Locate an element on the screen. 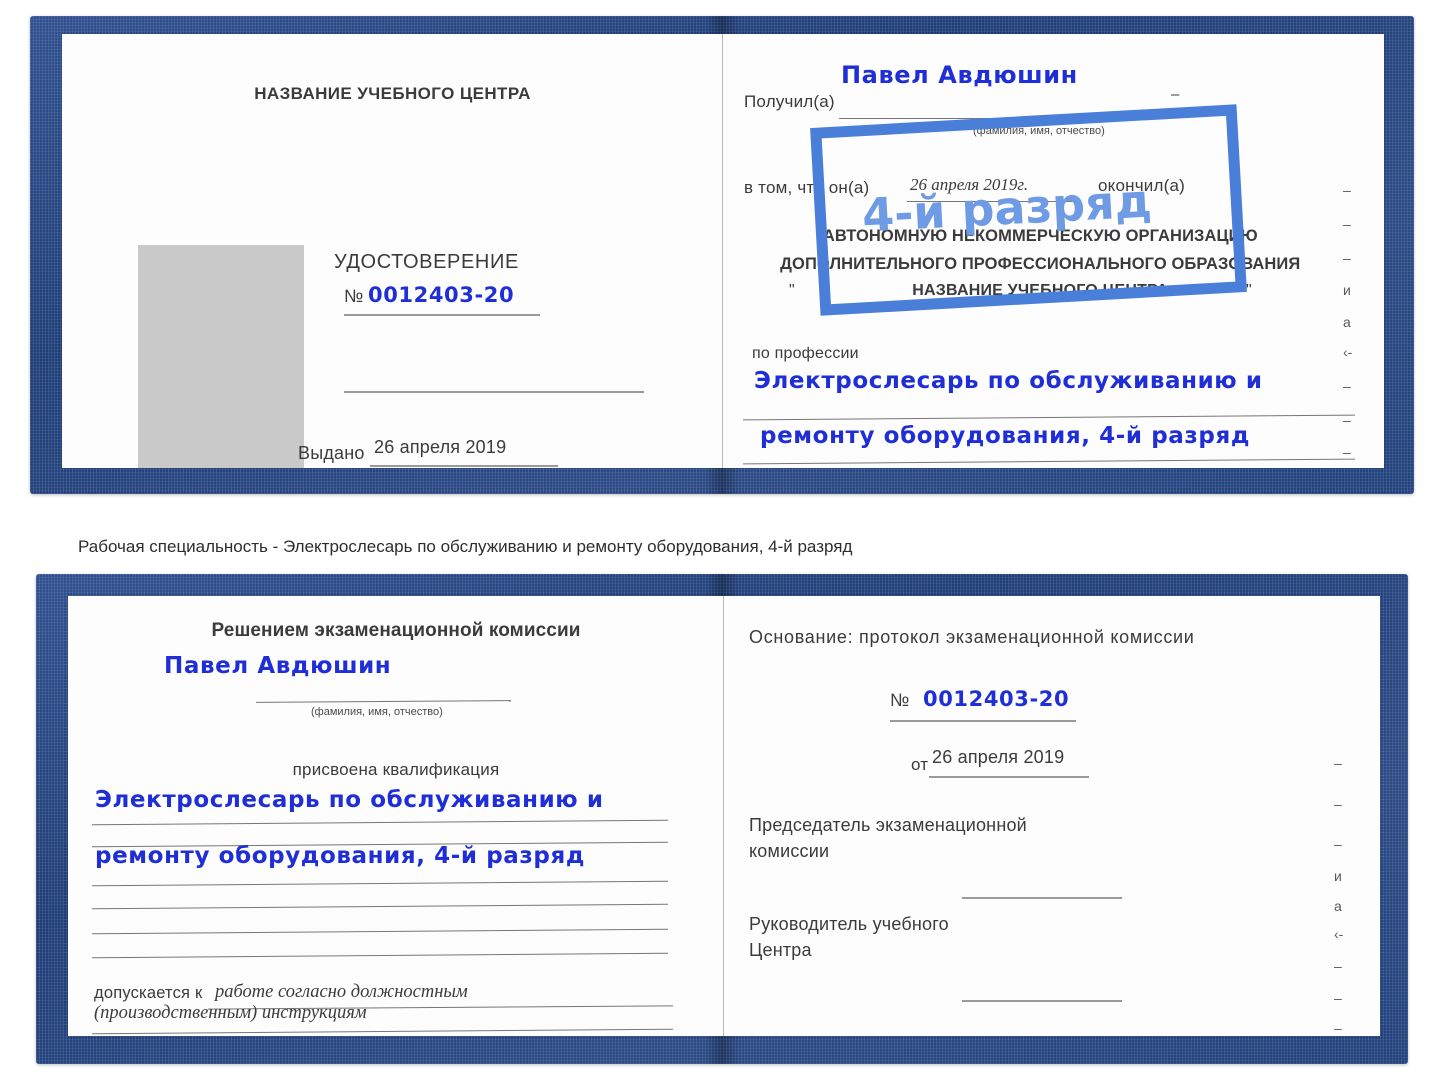  edge-dash-0: – is located at coordinates (1175, 94).